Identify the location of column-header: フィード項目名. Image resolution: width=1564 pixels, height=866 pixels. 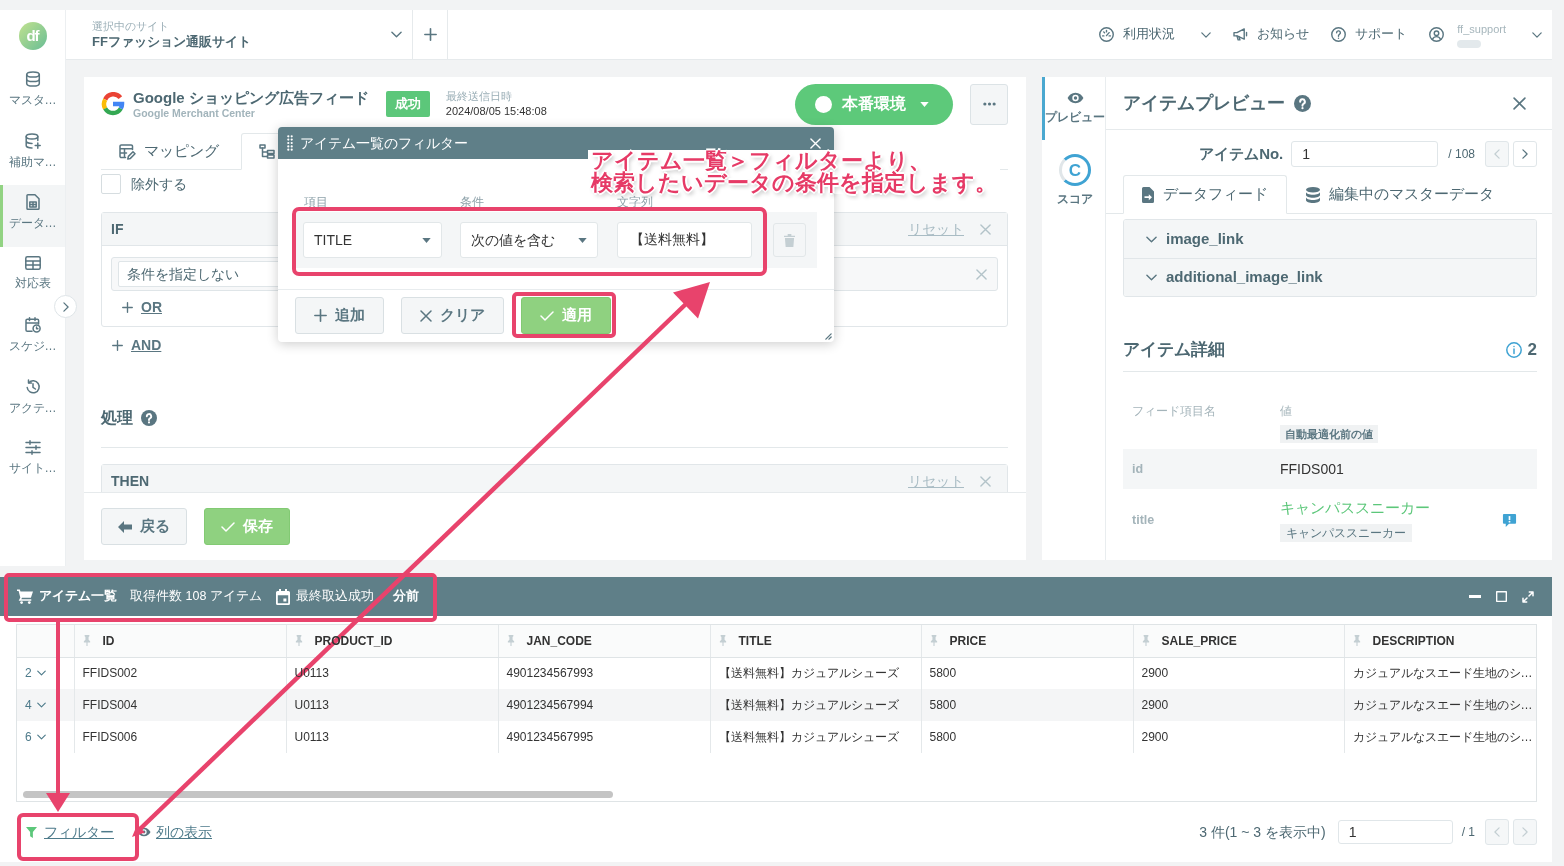
(1174, 410).